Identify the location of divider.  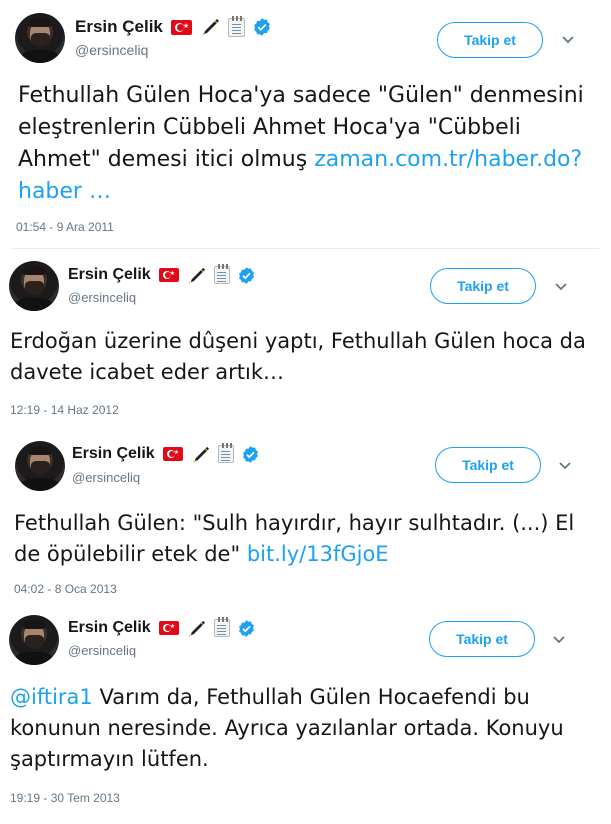
(305, 248).